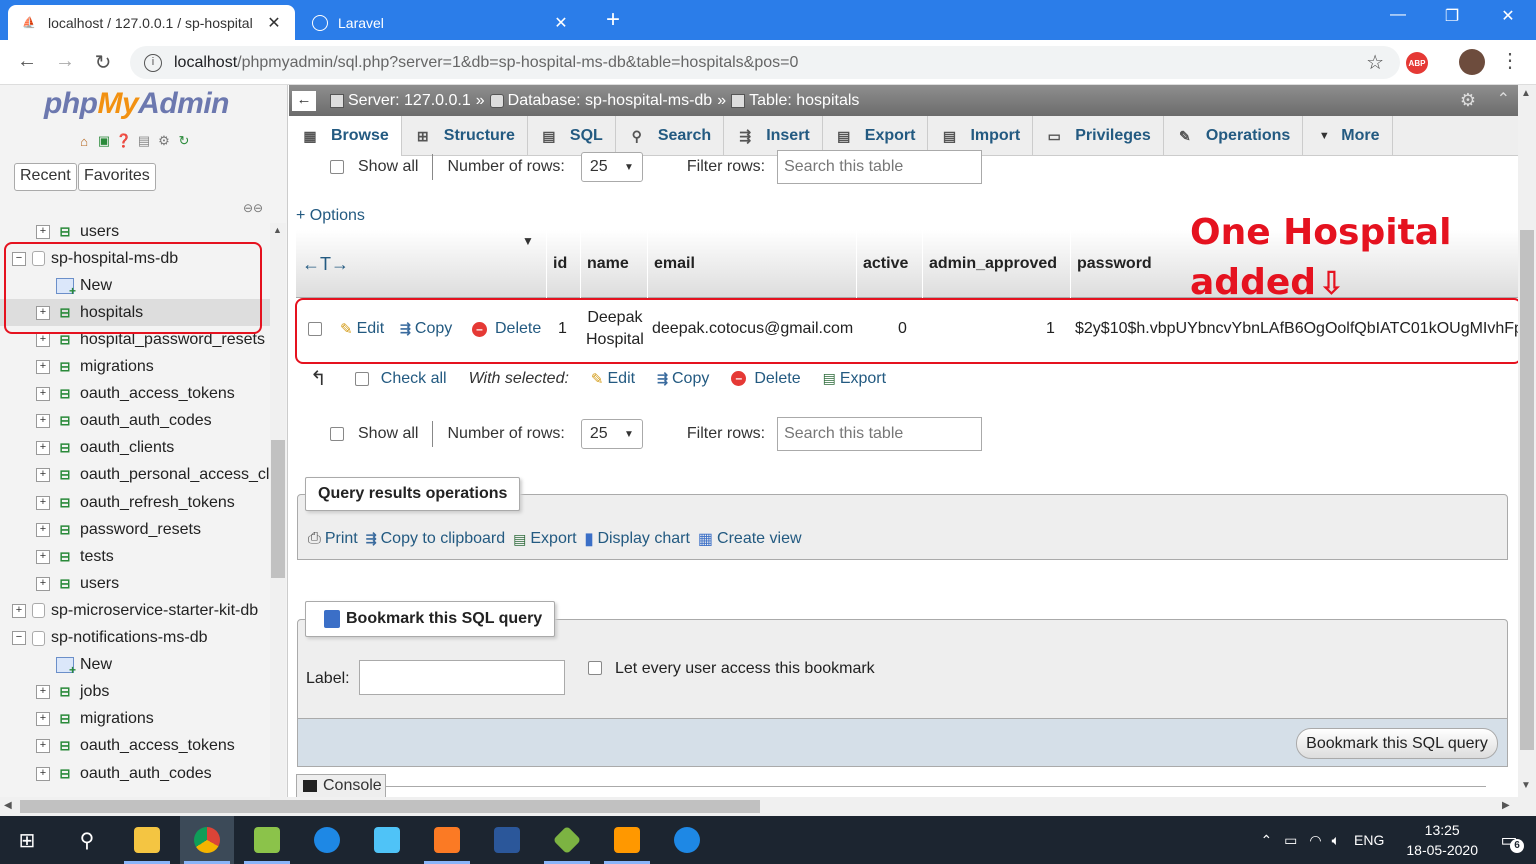 This screenshot has width=1536, height=864. What do you see at coordinates (1369, 840) in the screenshot?
I see `language-indicator: ENG` at bounding box center [1369, 840].